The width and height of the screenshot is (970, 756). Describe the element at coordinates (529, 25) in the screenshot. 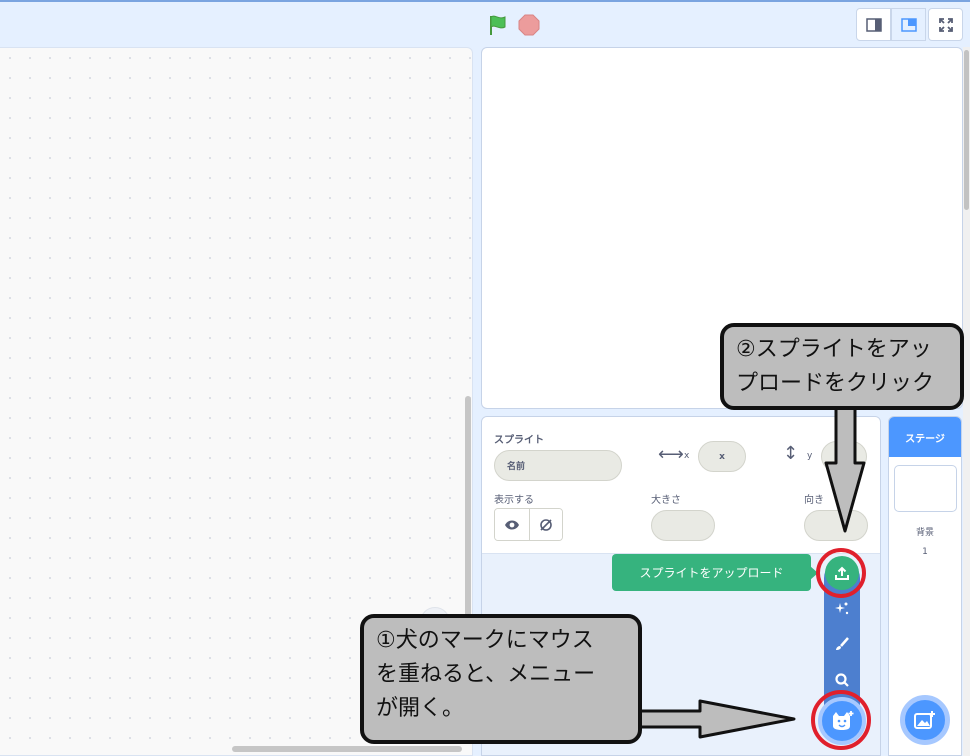

I see `stop-icon` at that location.